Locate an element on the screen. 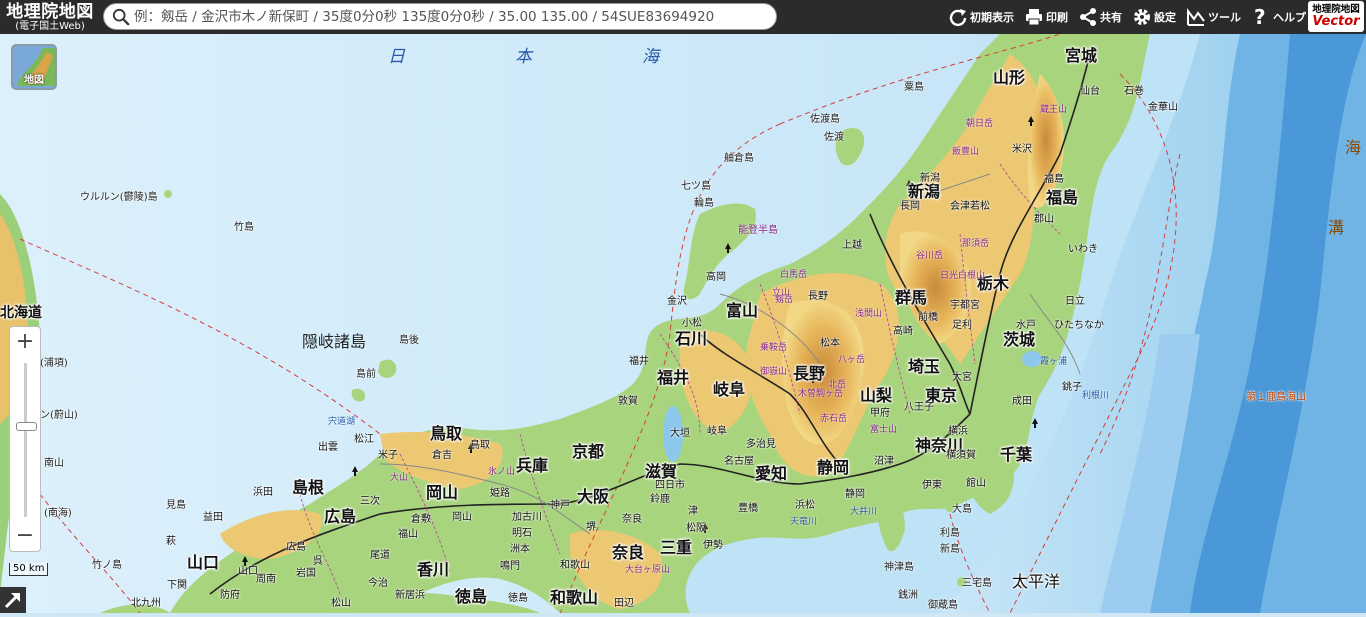 Image resolution: width=1366 pixels, height=617 pixels. pref-tokushima: 徳島 is located at coordinates (471, 596).